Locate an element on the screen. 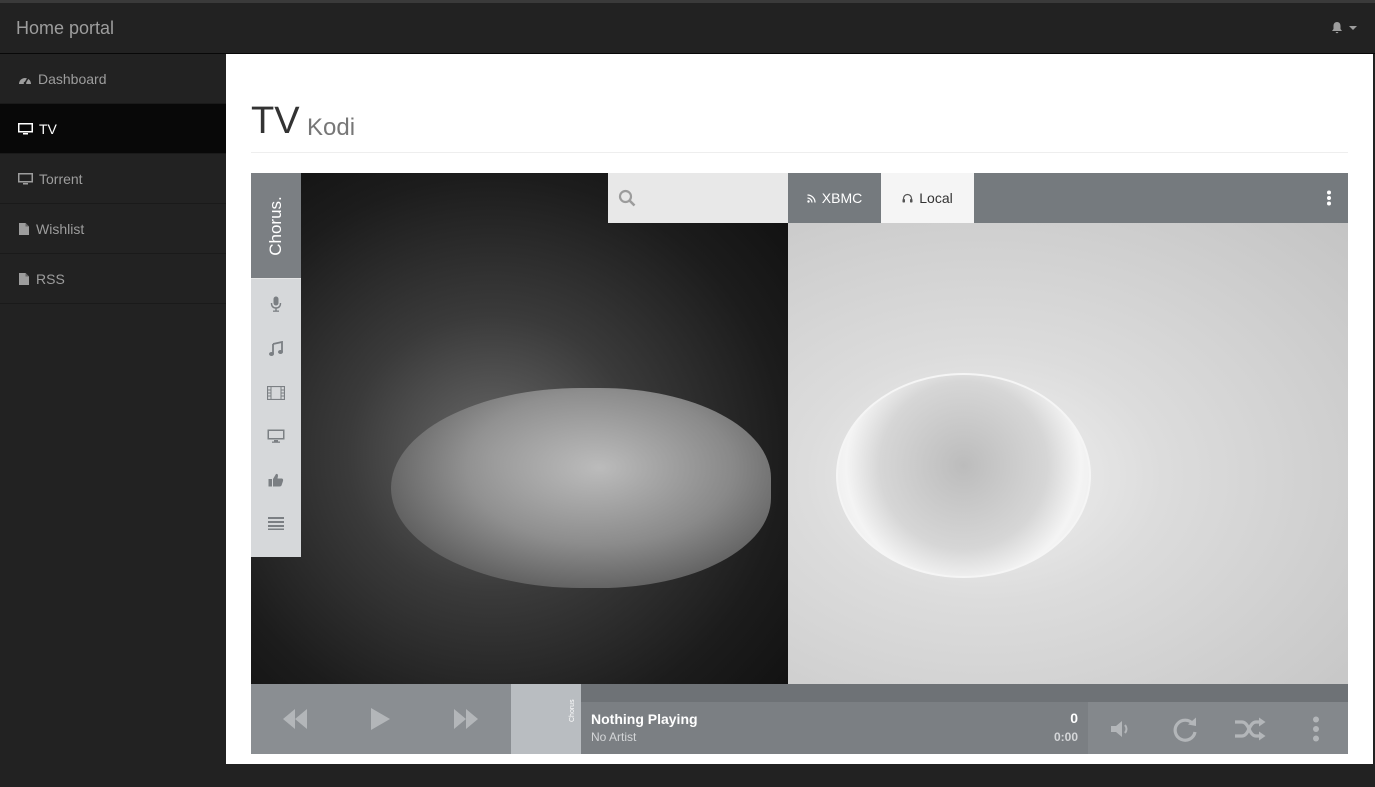 The height and width of the screenshot is (787, 1375). now-playing-artist: No Artist is located at coordinates (614, 737).